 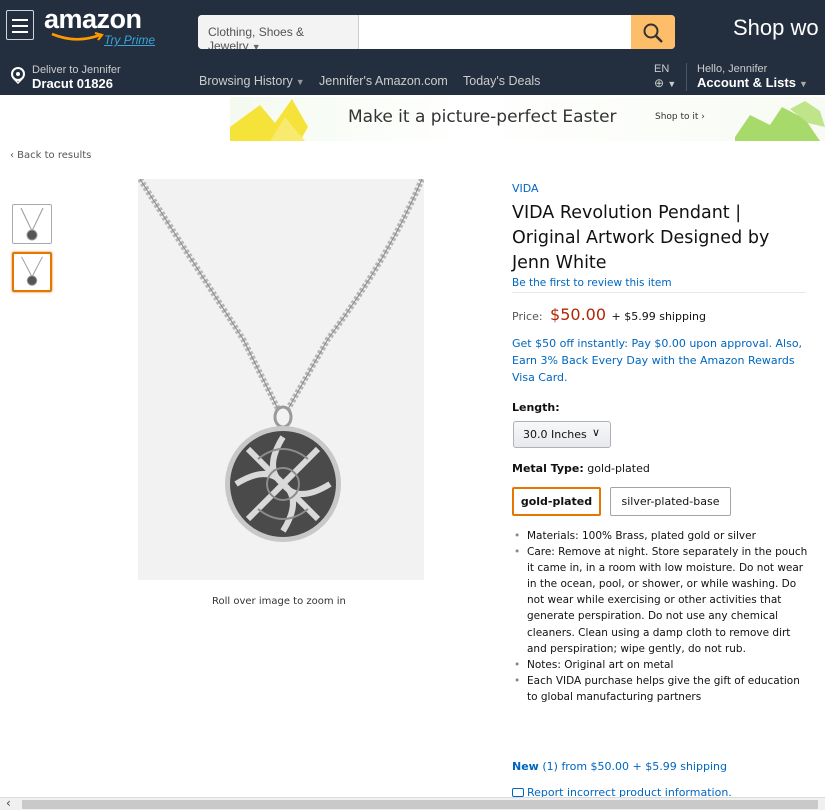 I want to click on metal-type-label: Metal Type: gold-plated, so click(x=581, y=468).